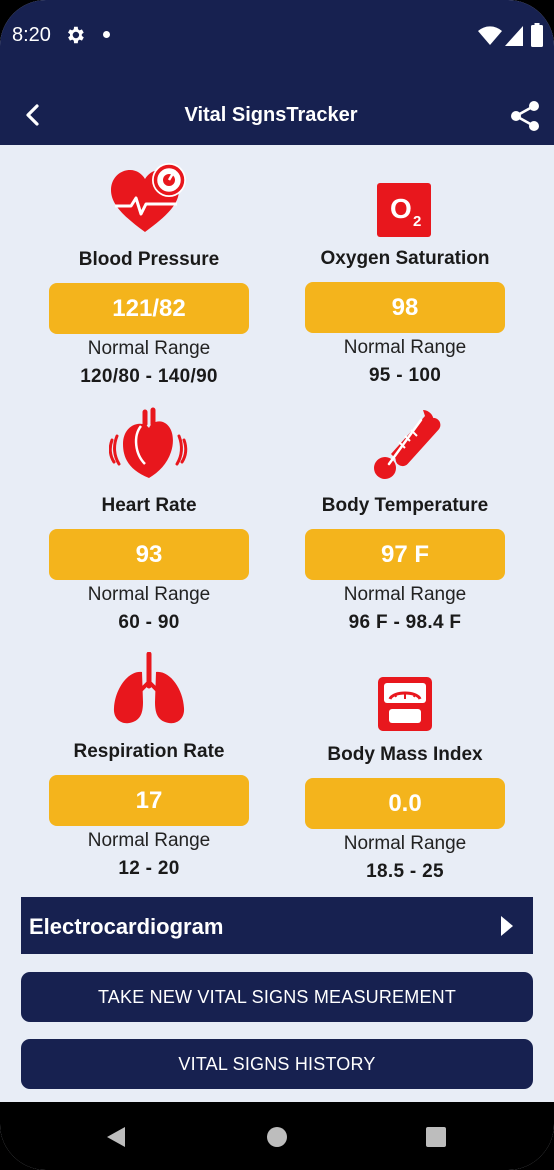 The height and width of the screenshot is (1170, 554). What do you see at coordinates (417, 221) in the screenshot?
I see `o2-subscript: 2` at bounding box center [417, 221].